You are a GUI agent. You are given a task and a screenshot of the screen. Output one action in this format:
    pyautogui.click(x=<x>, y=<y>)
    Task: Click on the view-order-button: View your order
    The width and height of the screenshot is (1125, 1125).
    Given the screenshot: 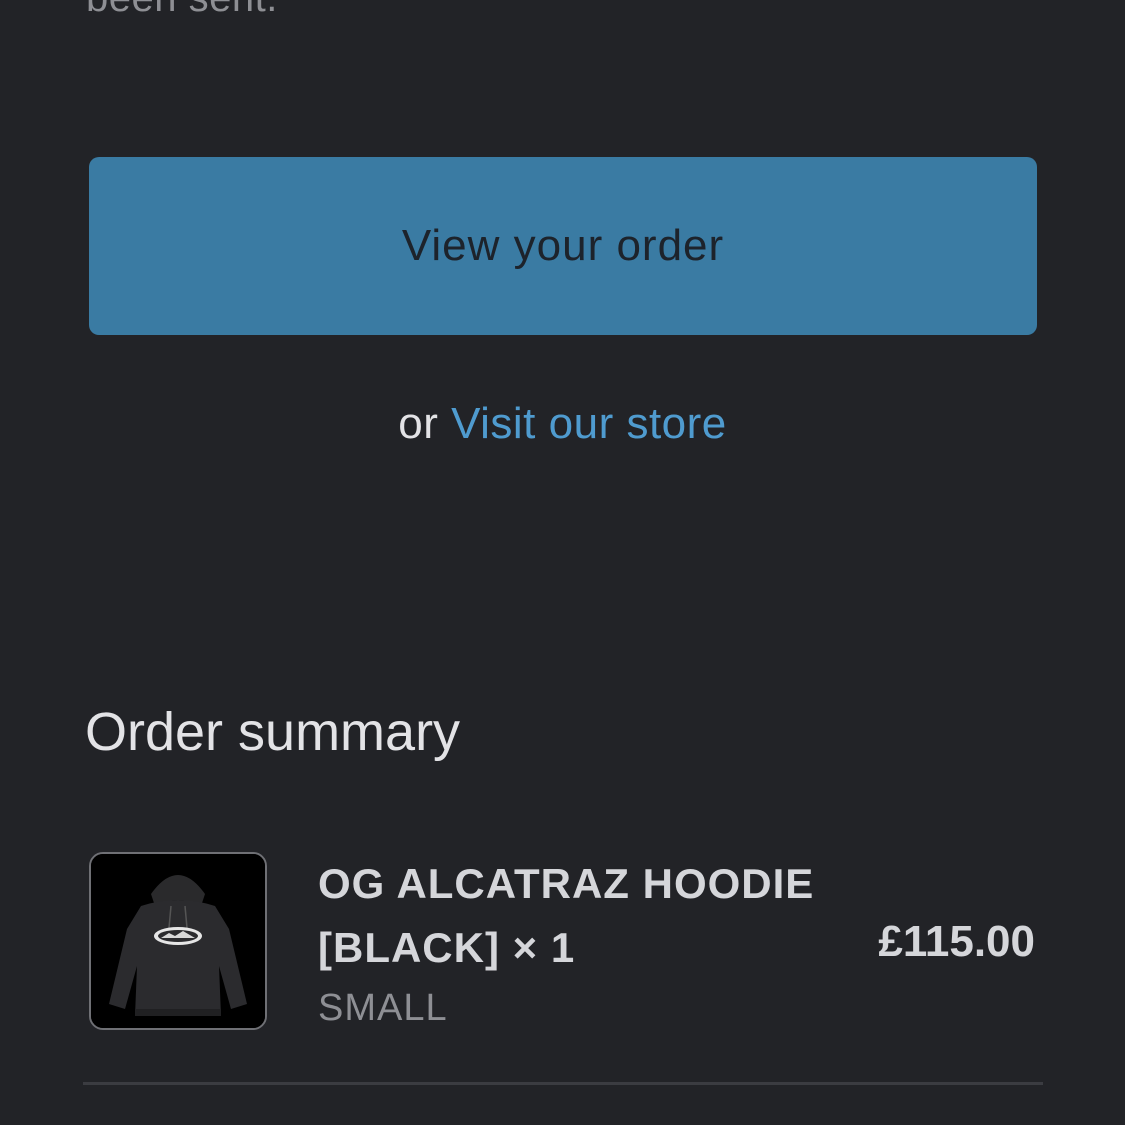 What is the action you would take?
    pyautogui.click(x=563, y=246)
    